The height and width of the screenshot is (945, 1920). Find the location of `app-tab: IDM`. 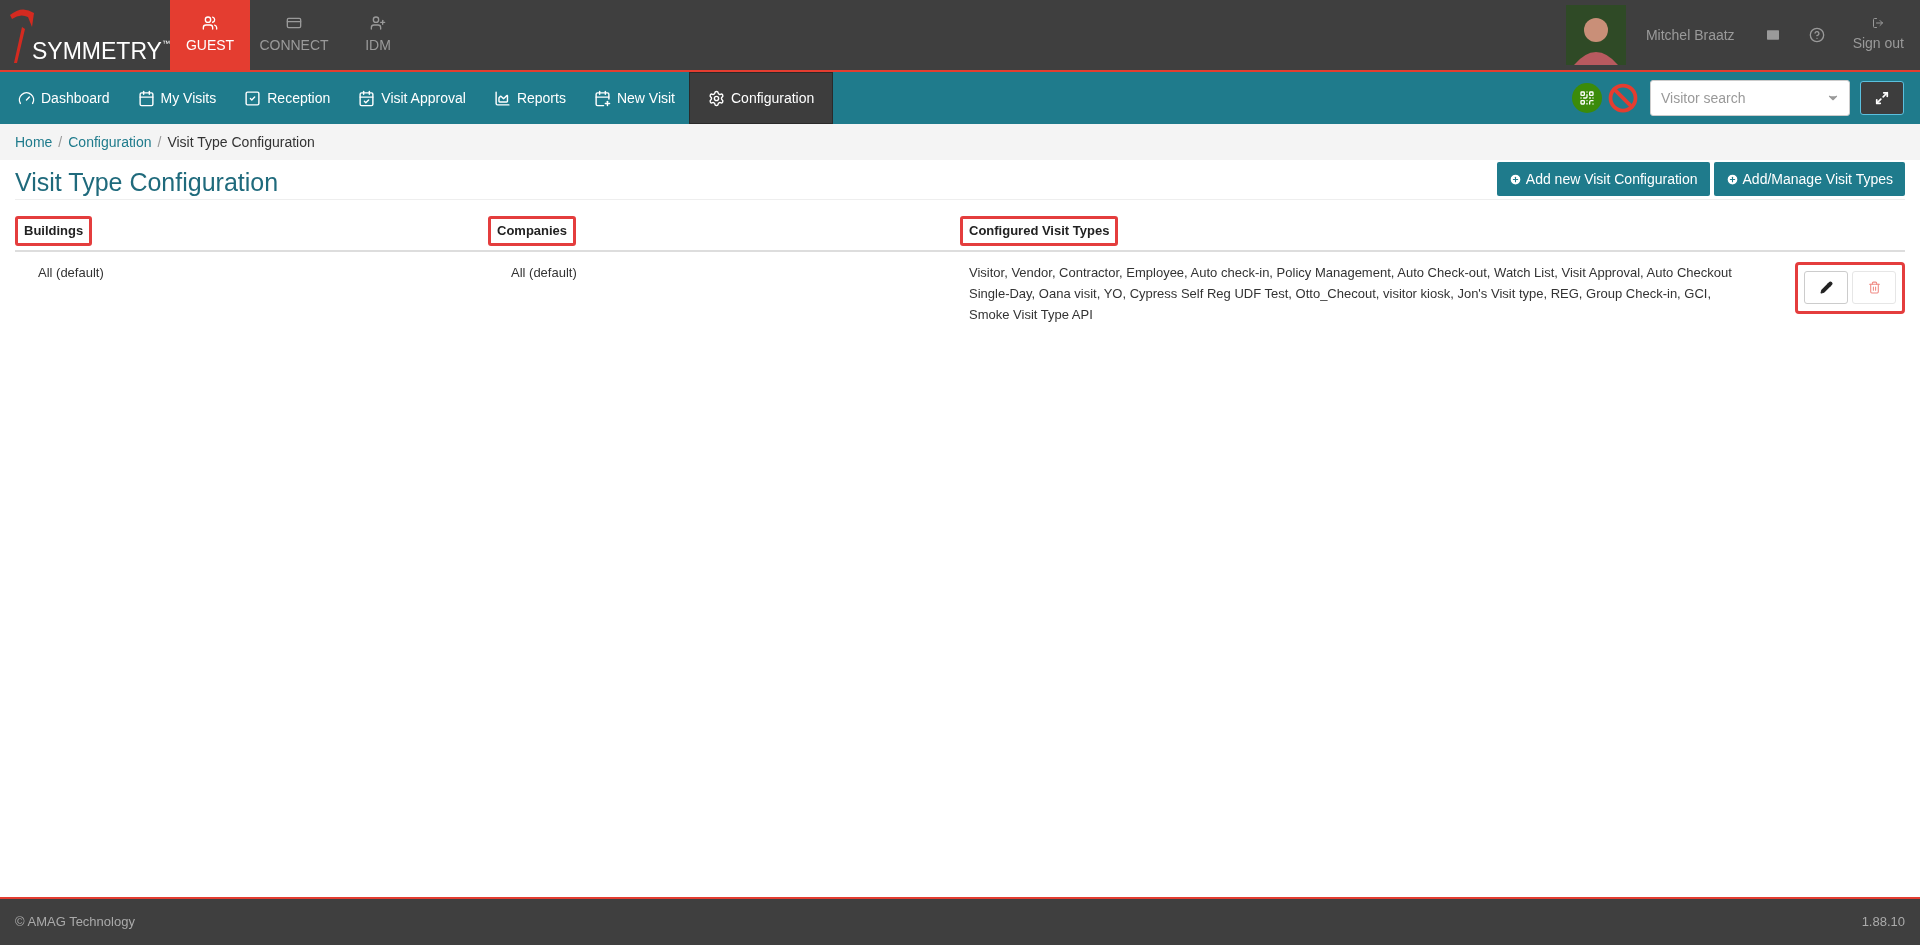

app-tab: IDM is located at coordinates (378, 35).